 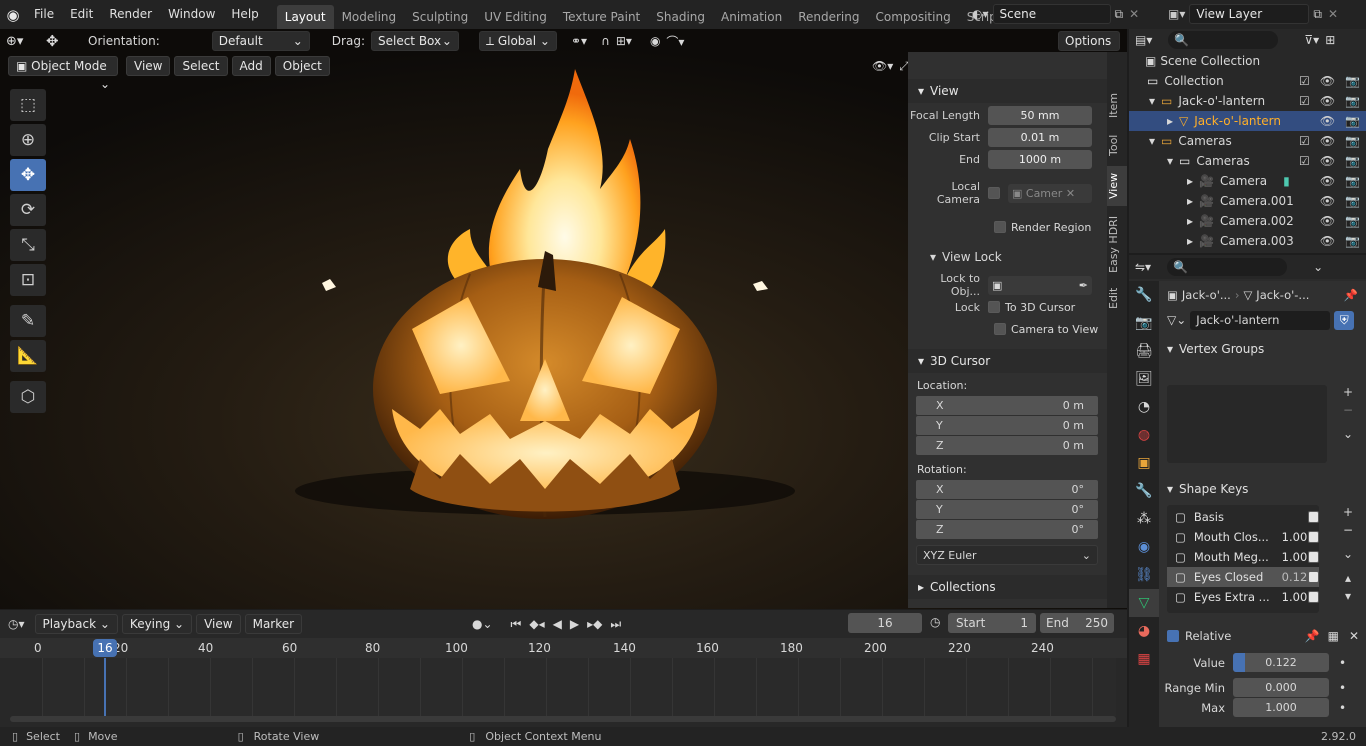 What do you see at coordinates (1348, 512) in the screenshot?
I see `add-icon: +` at bounding box center [1348, 512].